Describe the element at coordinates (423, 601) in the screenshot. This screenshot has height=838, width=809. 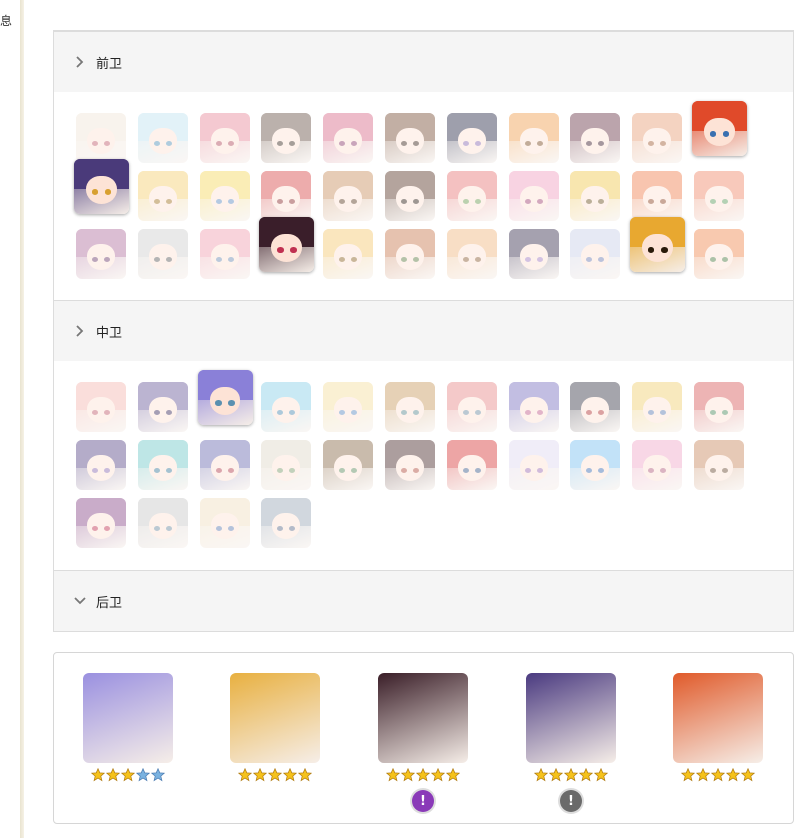
I see `section-header-back: 后卫` at that location.